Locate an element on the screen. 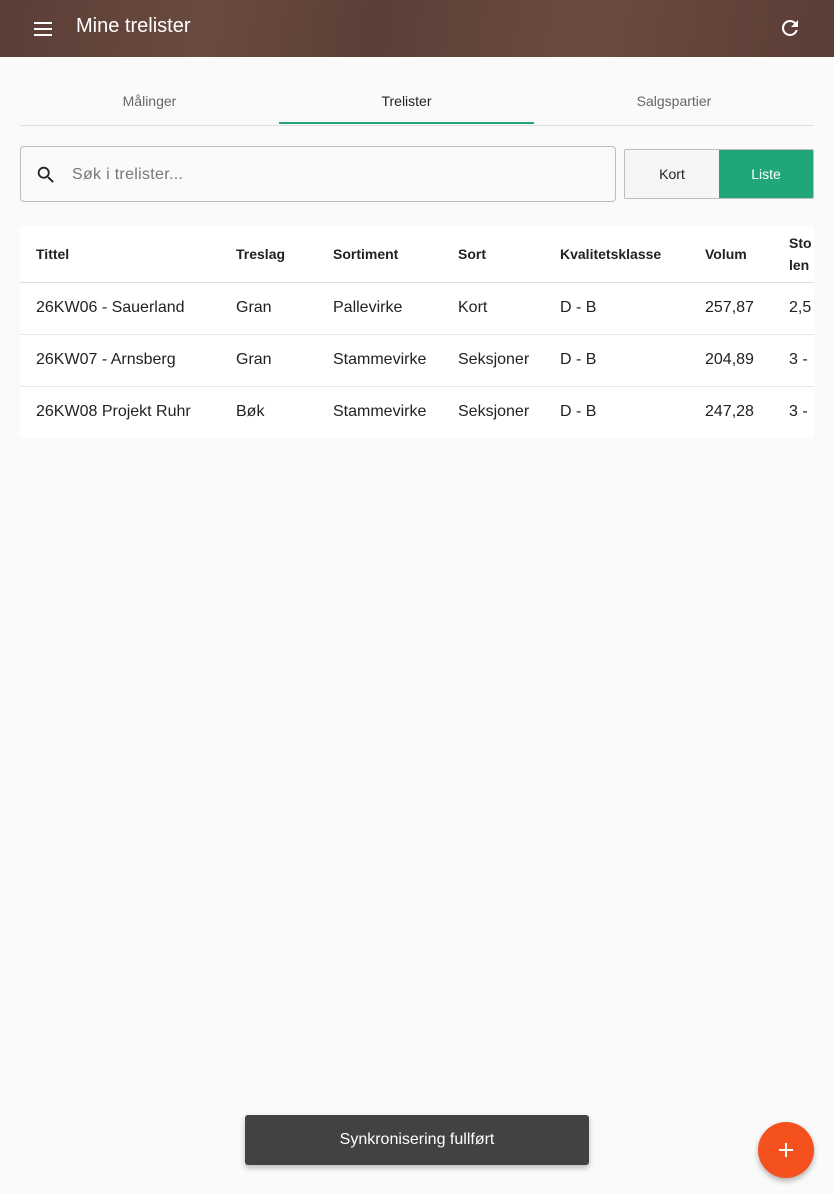  table-cell: 204,89 is located at coordinates (734, 360).